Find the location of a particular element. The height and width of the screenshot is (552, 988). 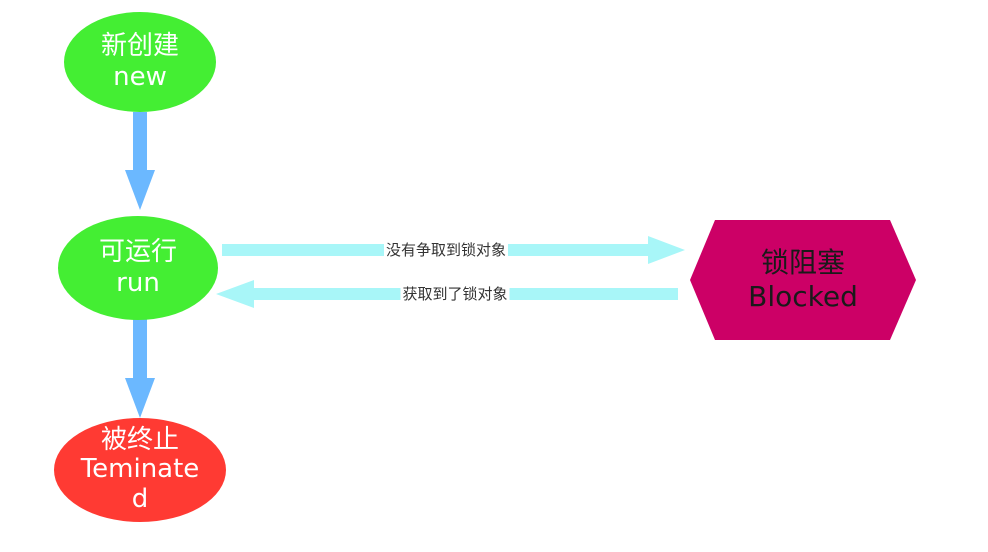

node-blocked is located at coordinates (803, 280).